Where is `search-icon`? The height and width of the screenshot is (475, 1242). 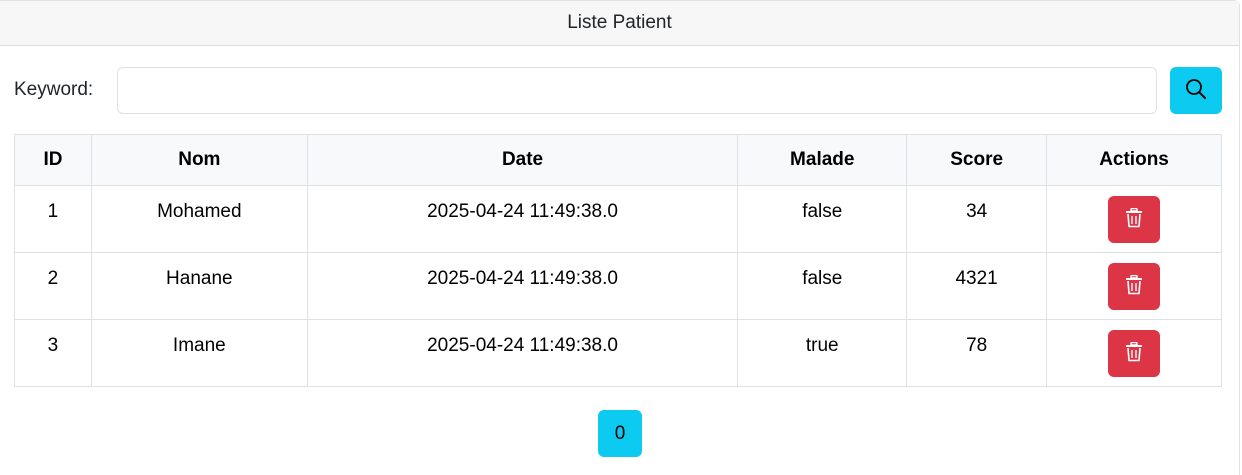
search-icon is located at coordinates (1196, 90).